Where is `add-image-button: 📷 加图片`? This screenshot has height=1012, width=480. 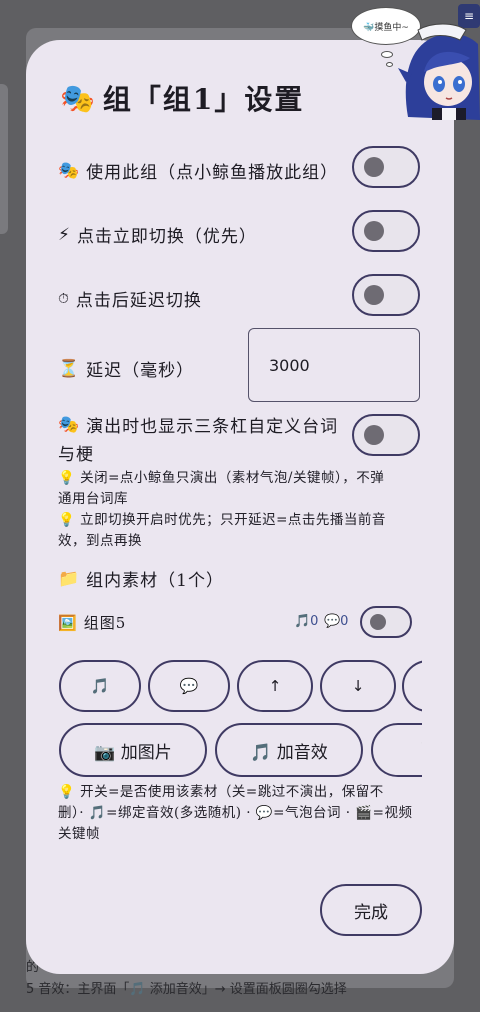
add-image-button: 📷 加图片 is located at coordinates (133, 750).